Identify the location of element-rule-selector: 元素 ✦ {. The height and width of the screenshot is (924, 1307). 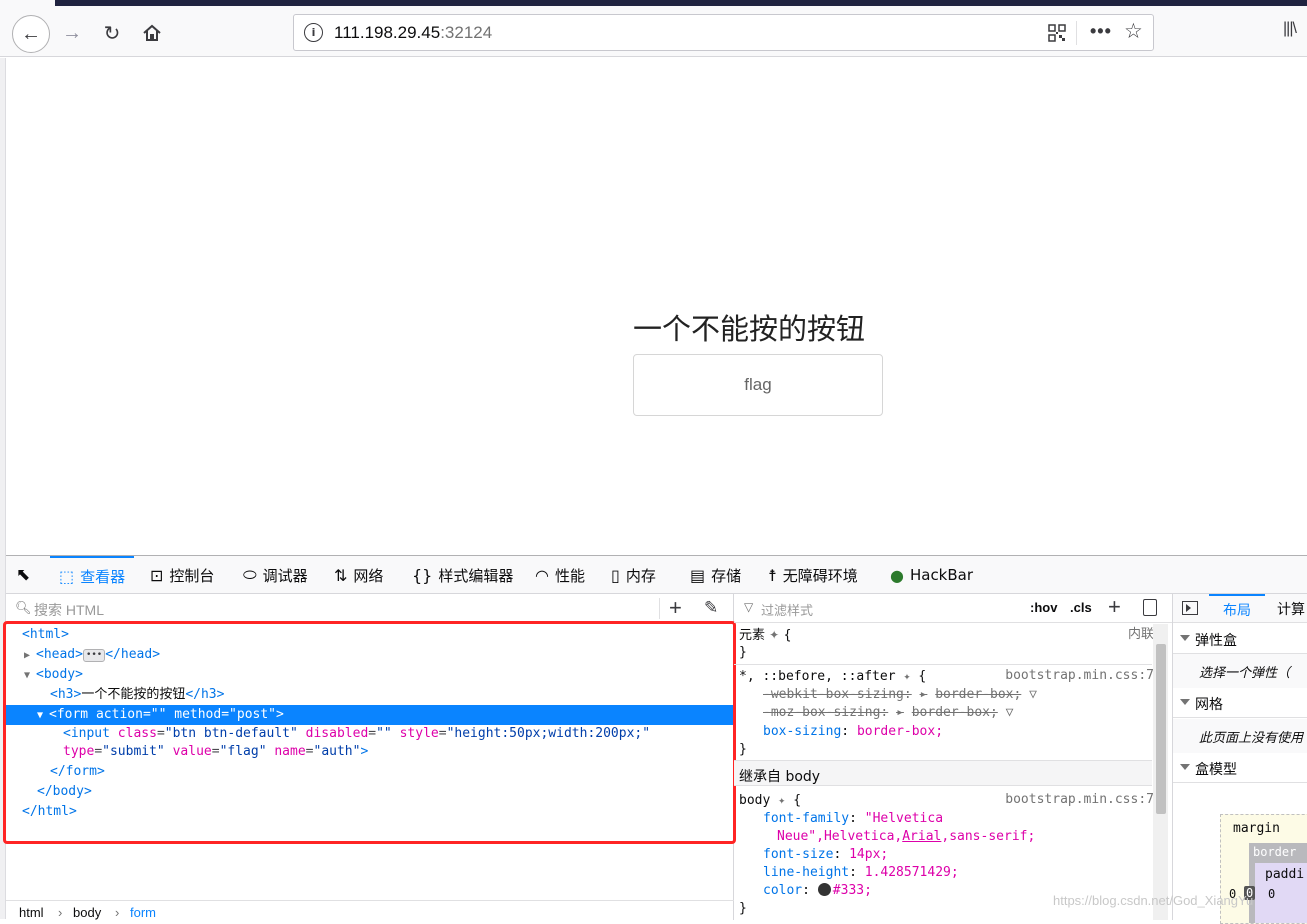
(765, 635).